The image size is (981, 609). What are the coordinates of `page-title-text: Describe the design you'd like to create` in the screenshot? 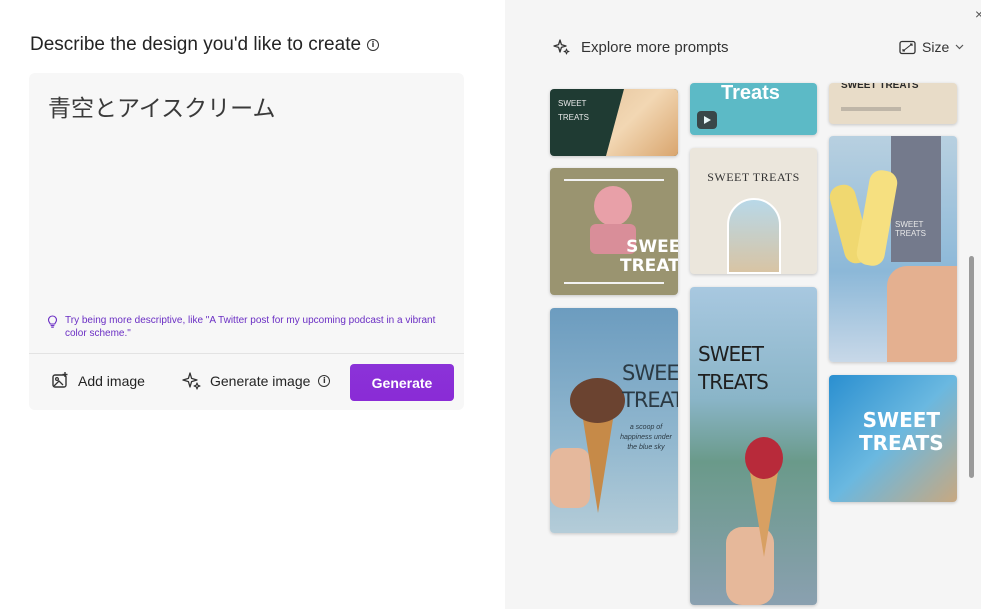 It's located at (196, 44).